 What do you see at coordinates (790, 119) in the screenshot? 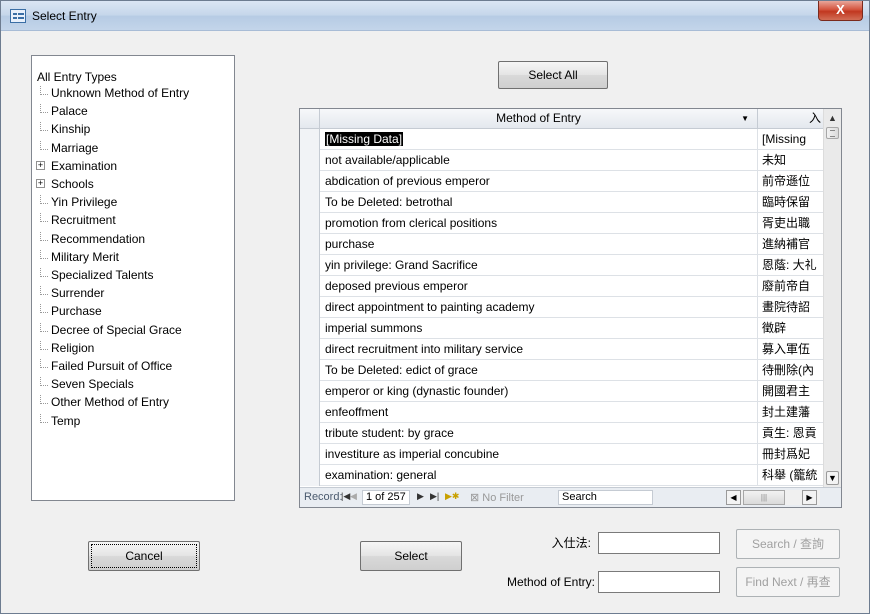
I see `column-header-chinese: 入` at bounding box center [790, 119].